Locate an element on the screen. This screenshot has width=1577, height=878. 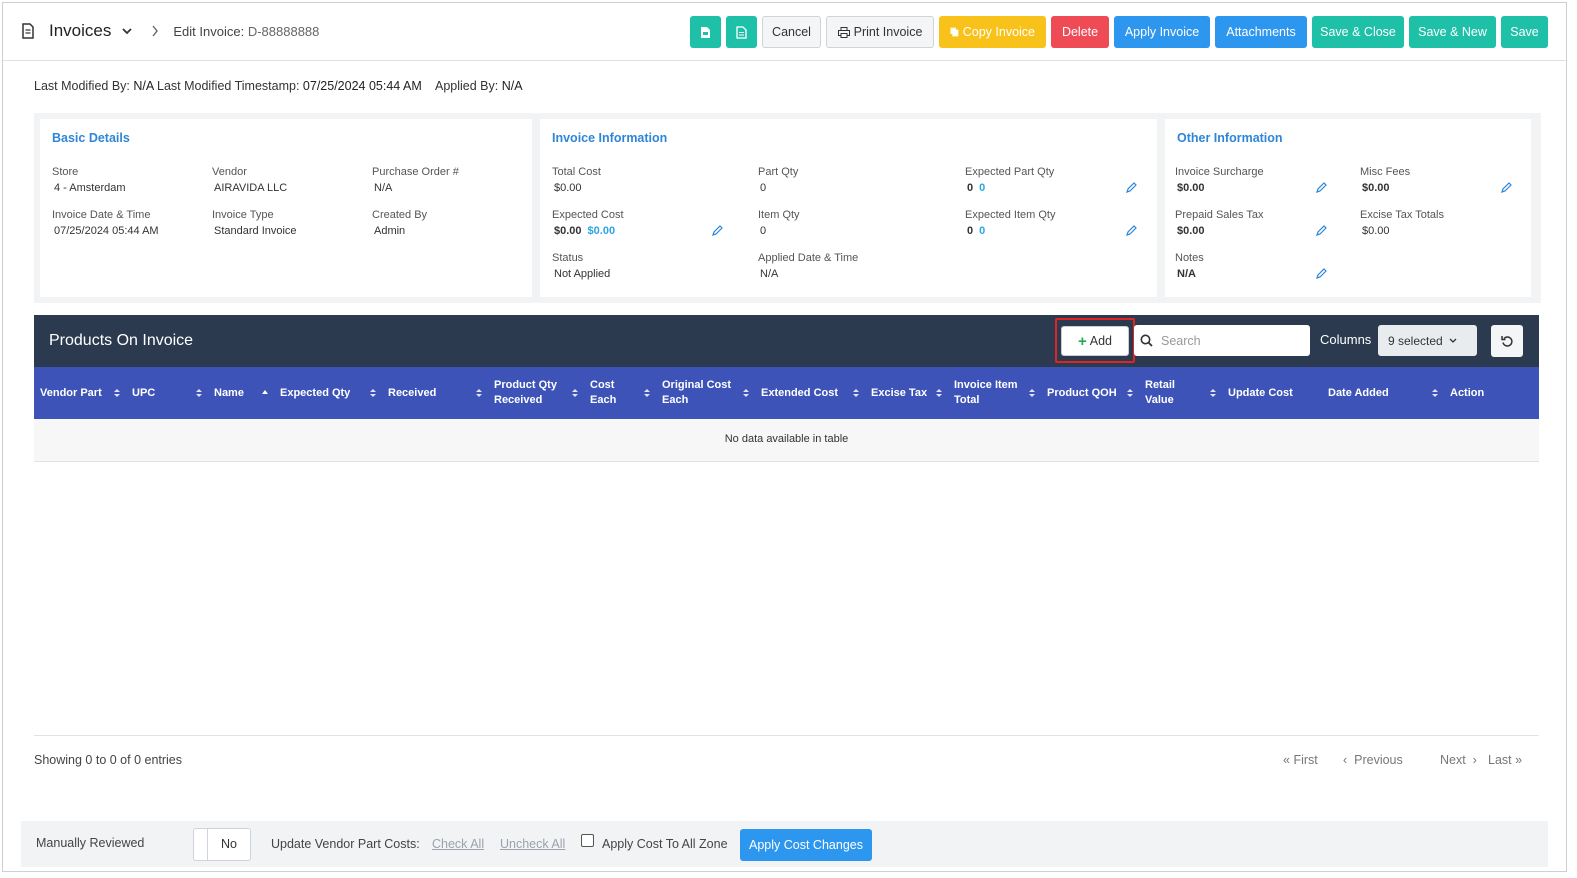
created-by-label: Created By is located at coordinates (400, 215).